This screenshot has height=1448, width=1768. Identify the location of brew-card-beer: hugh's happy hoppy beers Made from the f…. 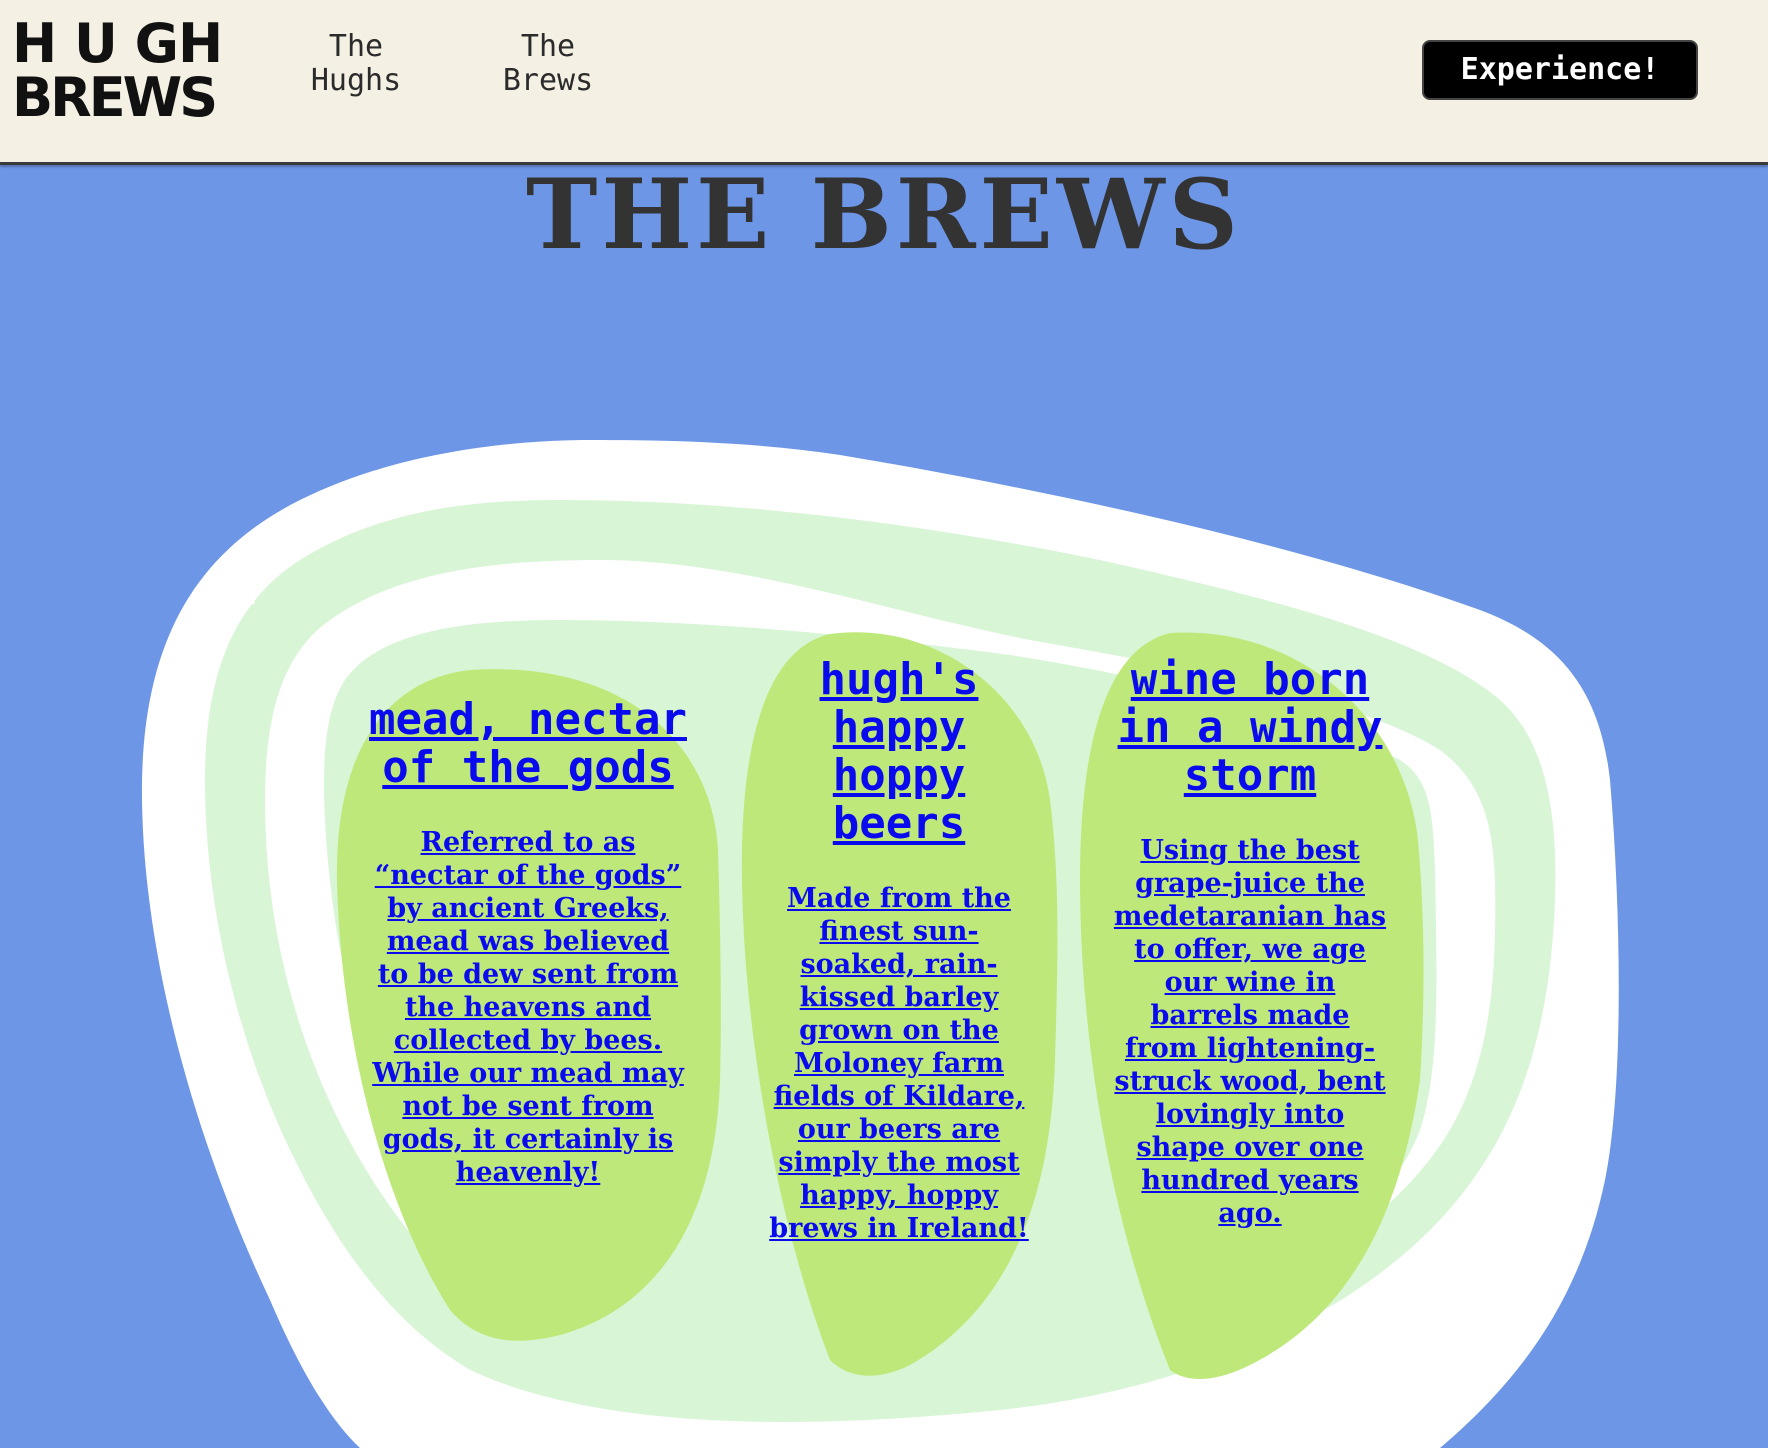
(899, 950).